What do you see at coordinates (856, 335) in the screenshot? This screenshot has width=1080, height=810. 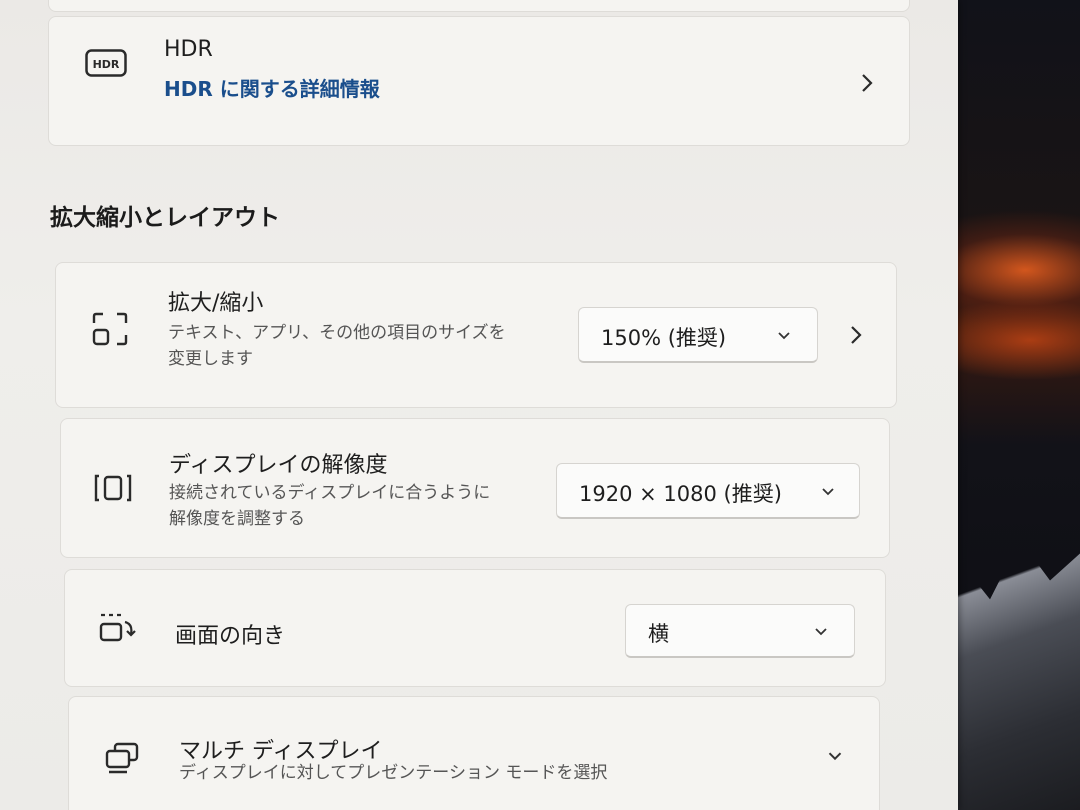 I see `scale-detail-chevron-right-icon` at bounding box center [856, 335].